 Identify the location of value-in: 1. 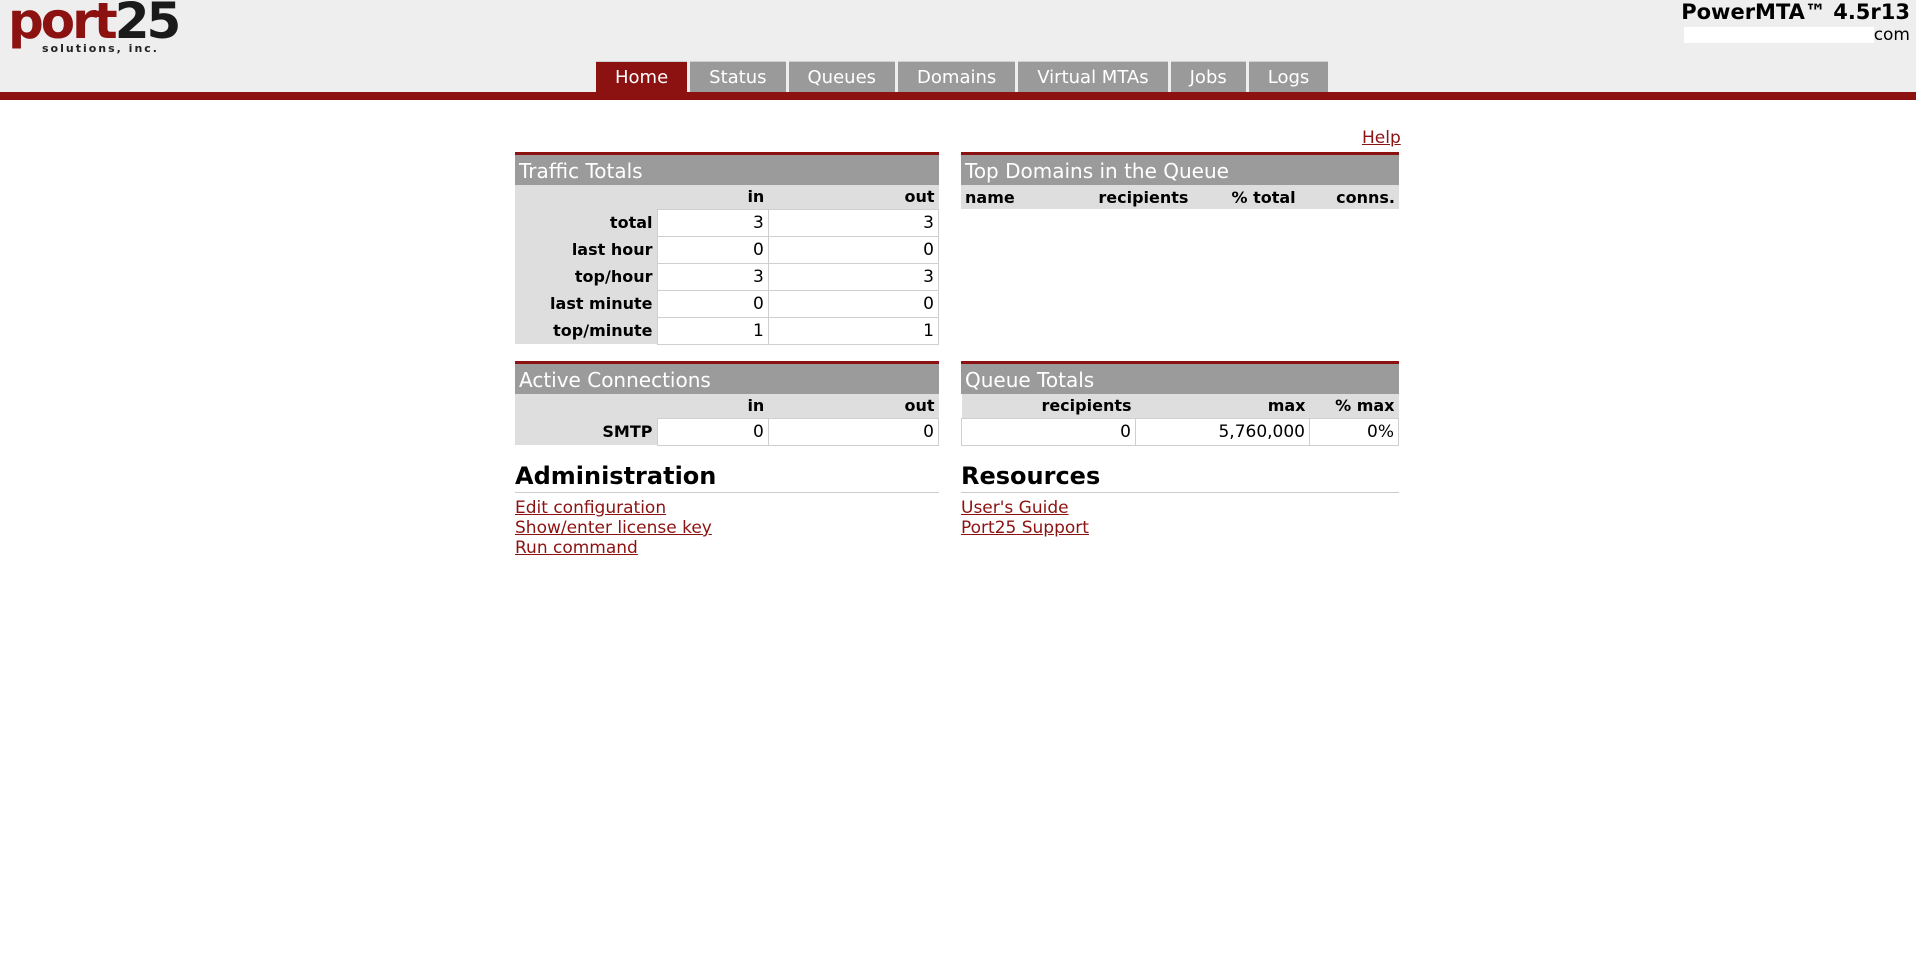
(712, 330).